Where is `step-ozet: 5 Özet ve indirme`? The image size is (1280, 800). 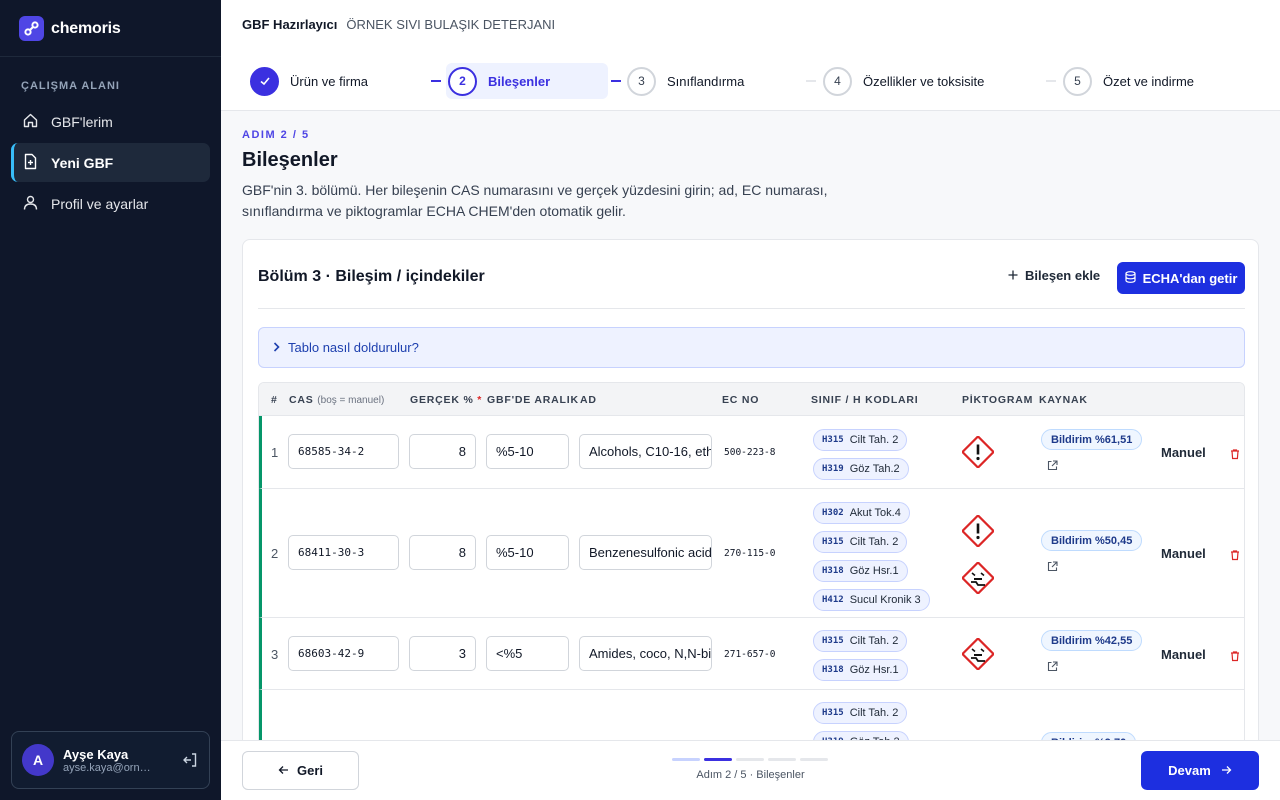 step-ozet: 5 Özet ve indirme is located at coordinates (1128, 81).